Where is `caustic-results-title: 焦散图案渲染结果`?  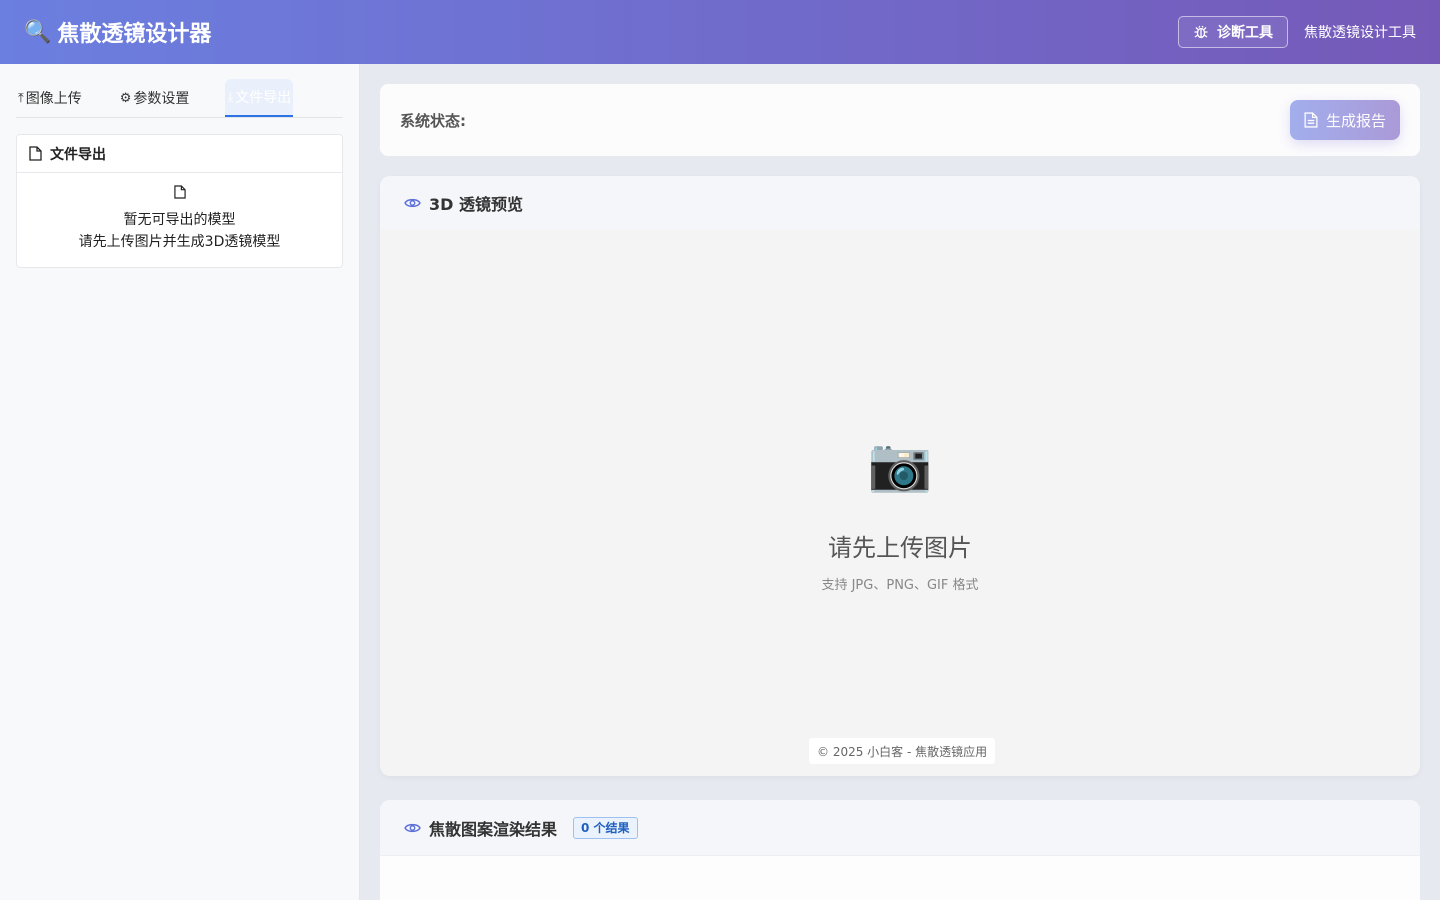
caustic-results-title: 焦散图案渲染结果 is located at coordinates (493, 829).